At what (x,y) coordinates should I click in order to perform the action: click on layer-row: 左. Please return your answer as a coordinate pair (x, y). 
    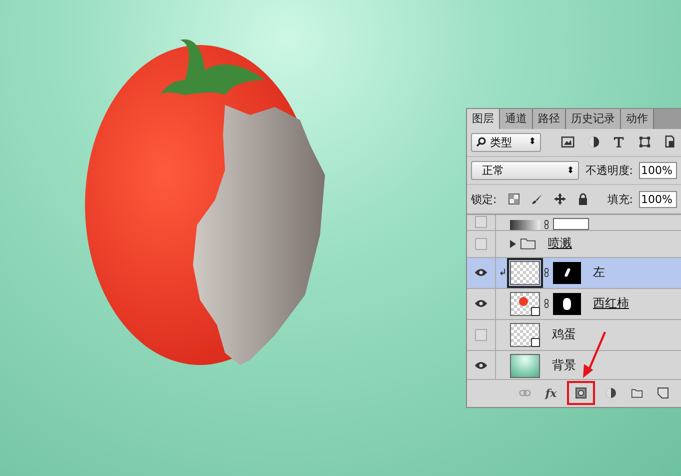
    Looking at the image, I should click on (574, 273).